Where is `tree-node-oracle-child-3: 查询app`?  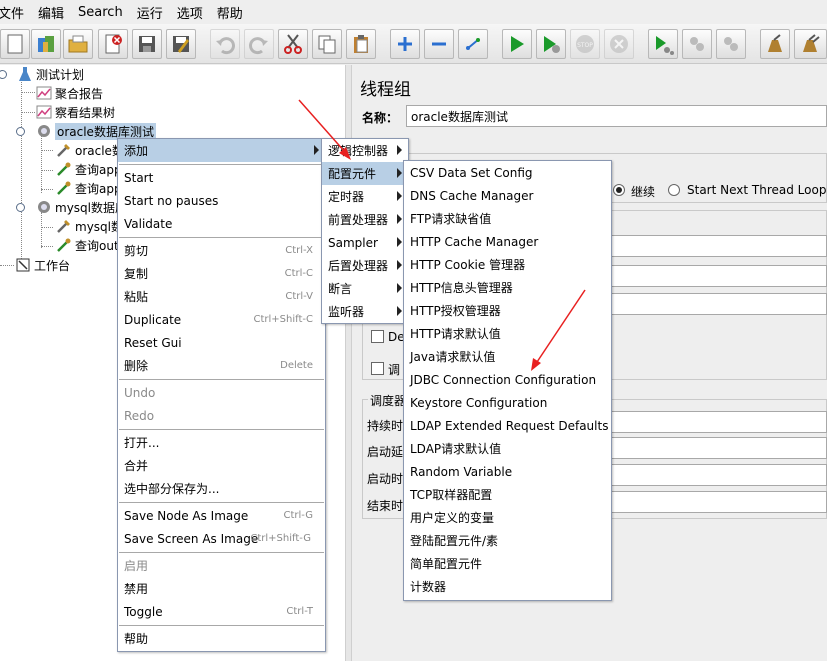
tree-node-oracle-child-3: 查询app is located at coordinates (88, 188).